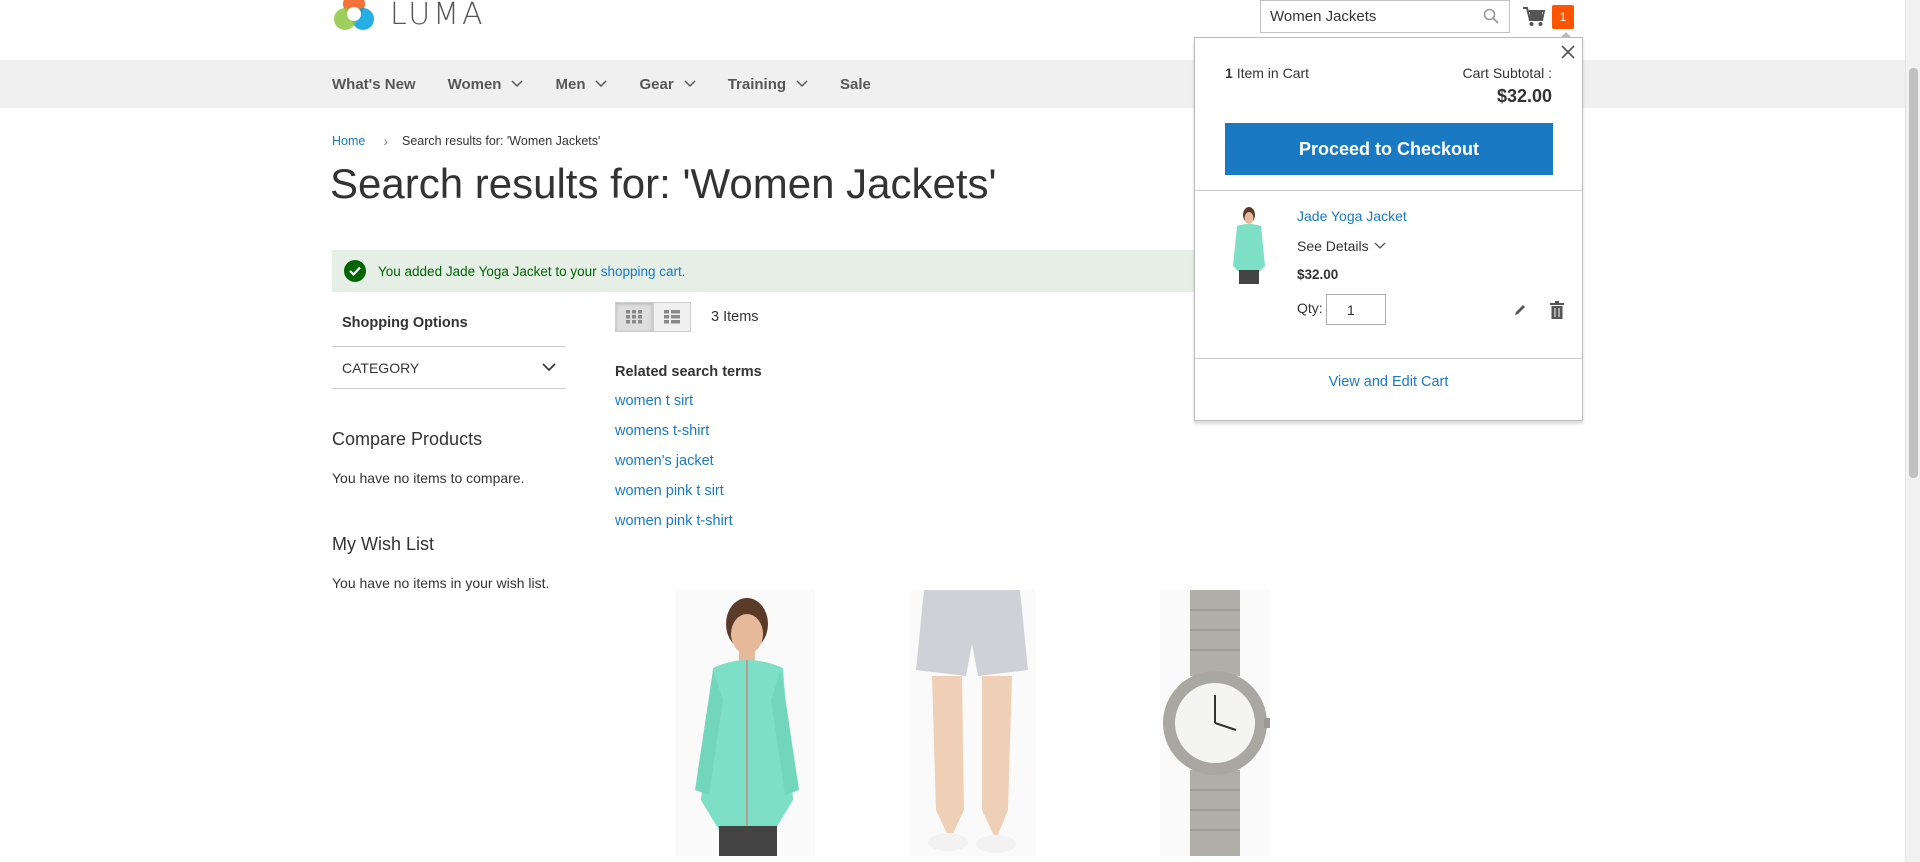 This screenshot has height=862, width=1920. Describe the element at coordinates (656, 84) in the screenshot. I see `nav-item-label: Gear` at that location.